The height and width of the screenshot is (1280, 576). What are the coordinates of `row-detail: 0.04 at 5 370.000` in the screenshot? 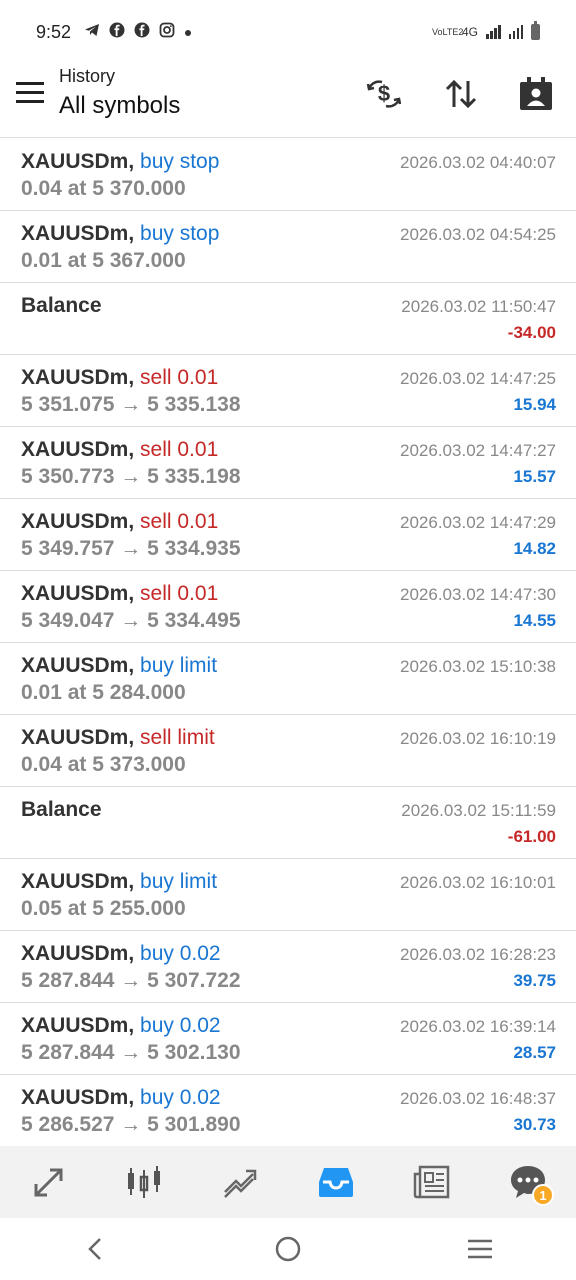 It's located at (103, 188).